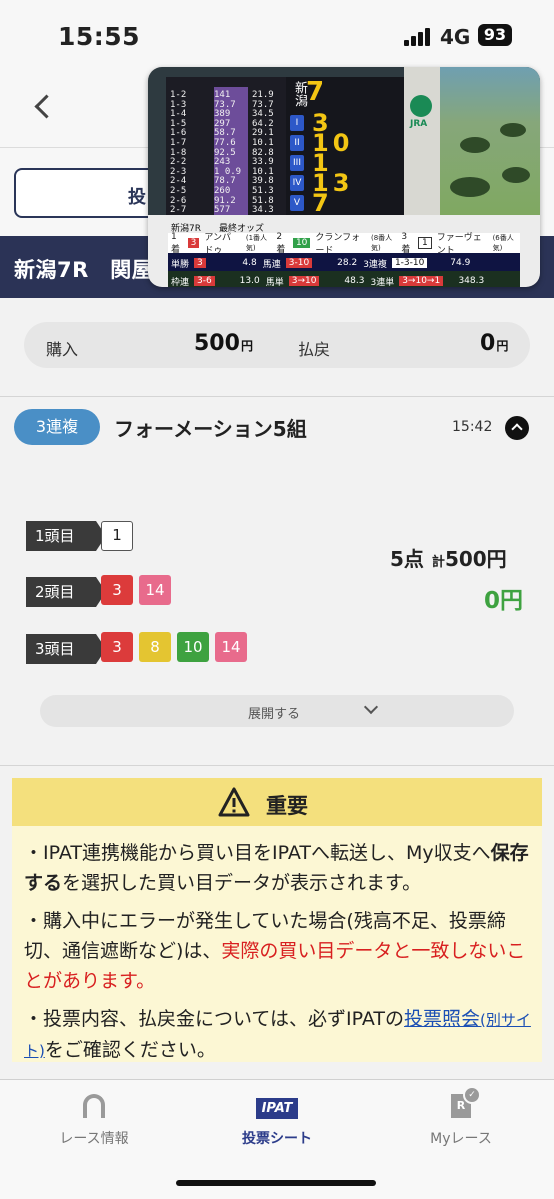  I want to click on place-1-pop: (1番人気), so click(256, 243).